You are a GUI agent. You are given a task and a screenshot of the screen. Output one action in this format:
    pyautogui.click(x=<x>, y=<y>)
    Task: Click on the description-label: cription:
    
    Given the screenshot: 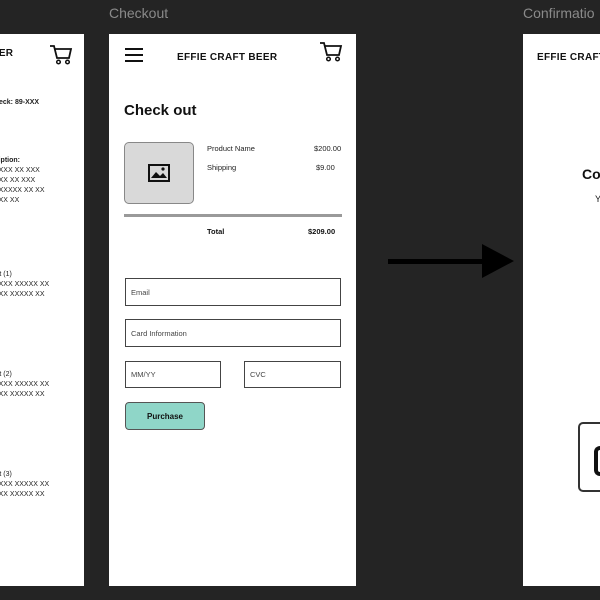 What is the action you would take?
    pyautogui.click(x=10, y=160)
    